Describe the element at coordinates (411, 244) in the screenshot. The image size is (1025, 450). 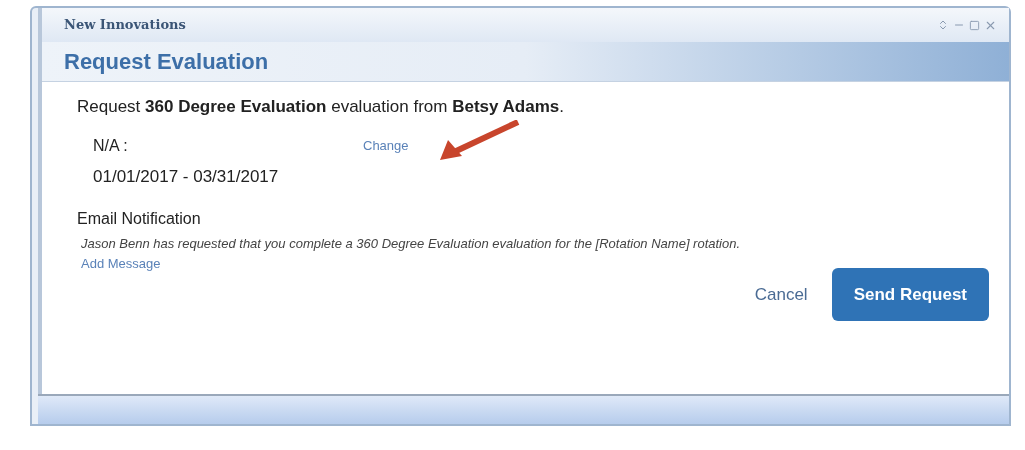
I see `email-text: Jason Benn has requested that you complete a 360 Degree Evaluation evaluation for the [Rotation Name] rotation.` at that location.